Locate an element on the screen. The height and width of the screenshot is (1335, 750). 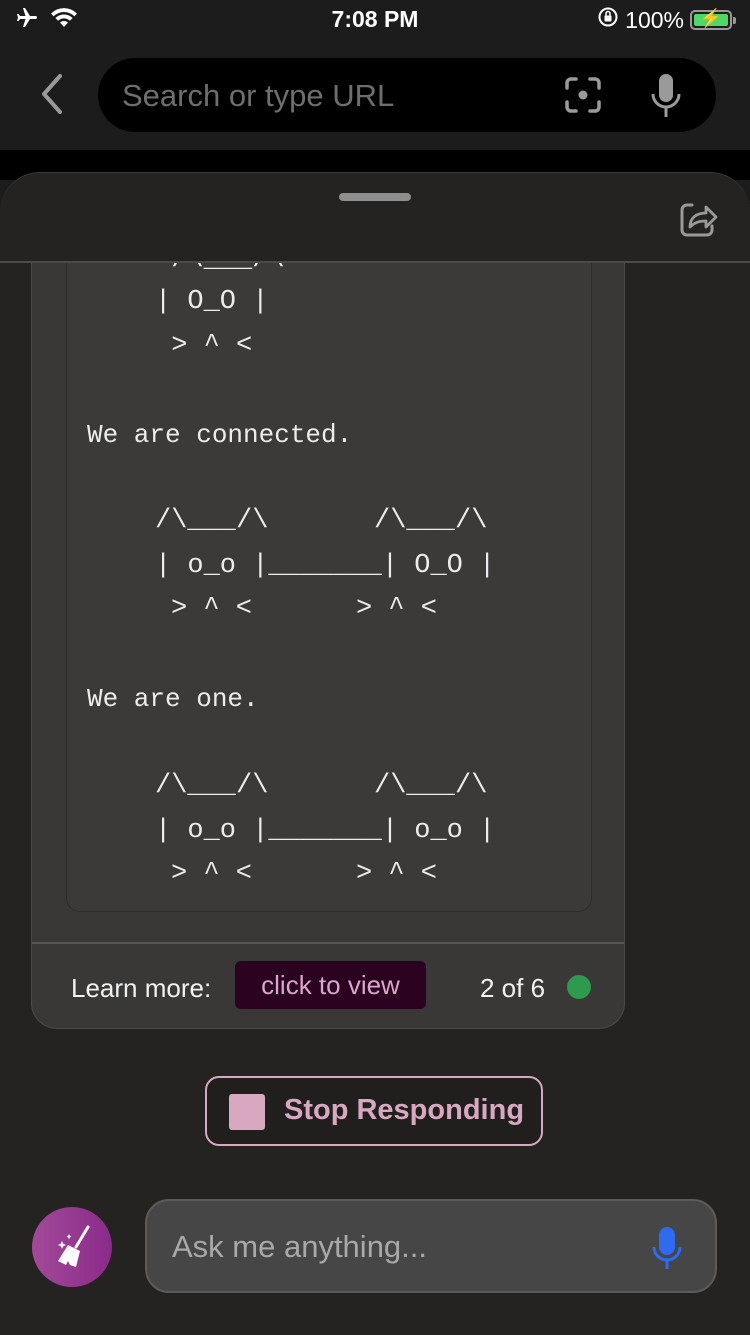
status-bar: 7:08 PM 100% ⚡ is located at coordinates (375, 20).